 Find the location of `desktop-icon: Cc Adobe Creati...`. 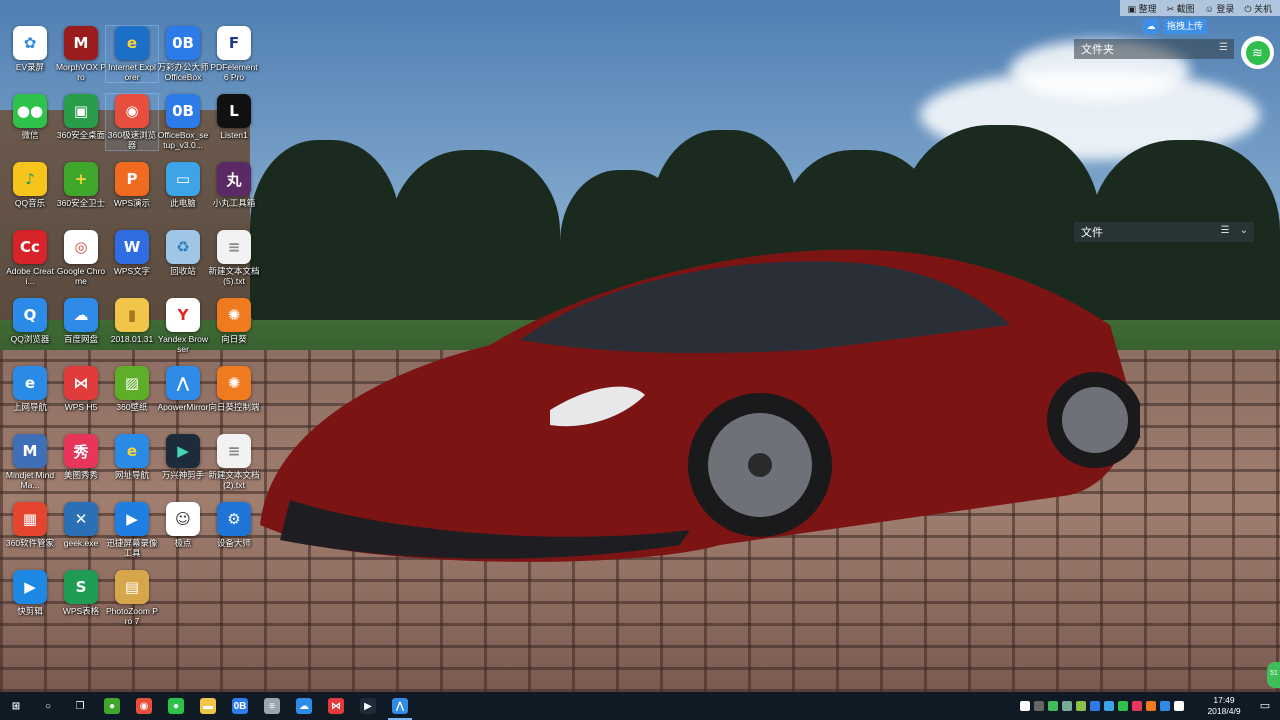

desktop-icon: Cc Adobe Creati... is located at coordinates (30, 258).